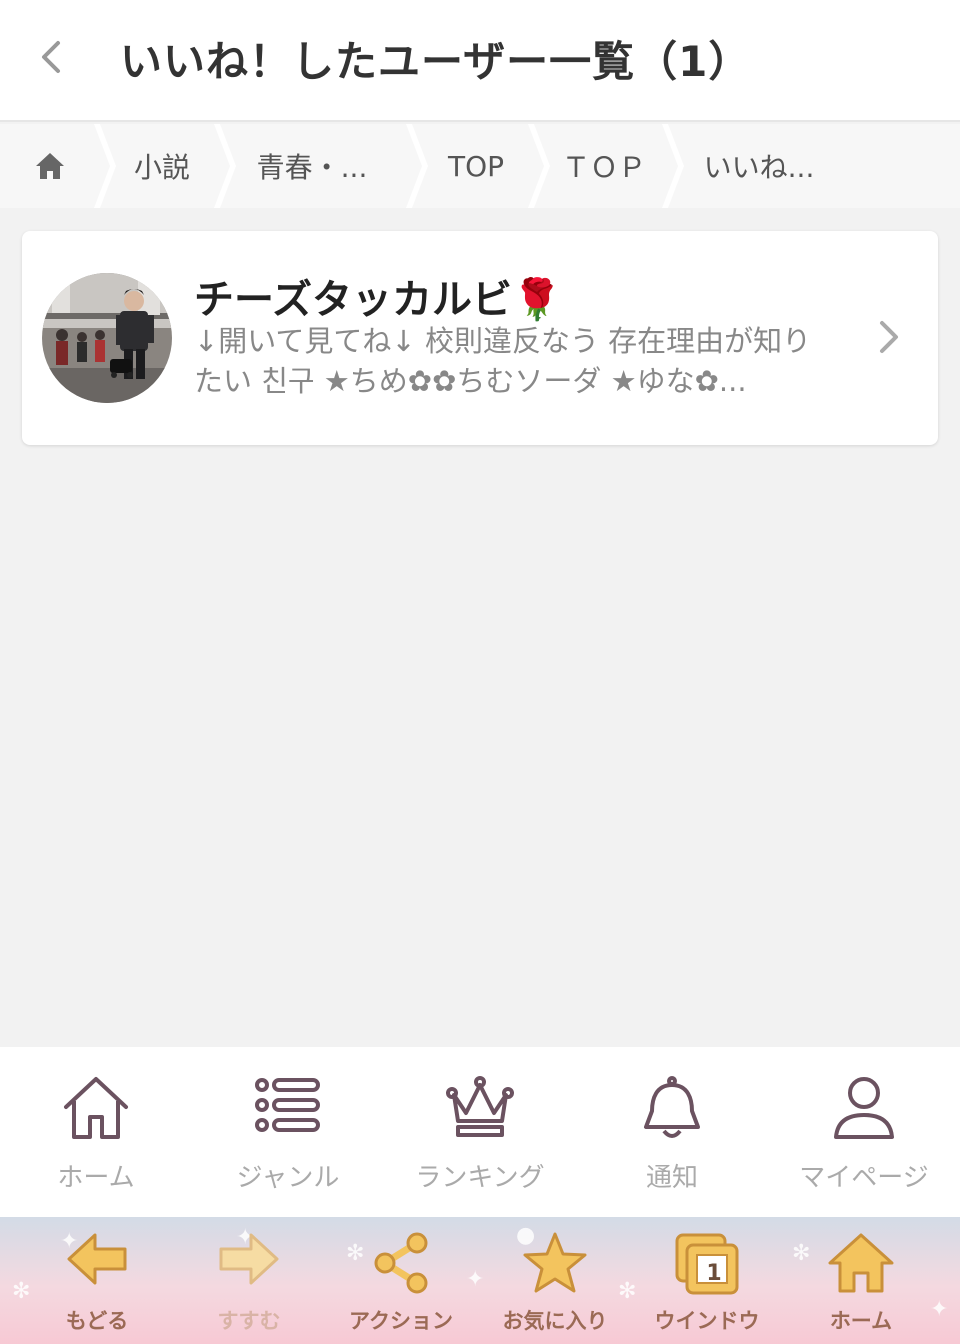 The image size is (960, 1344). Describe the element at coordinates (107, 338) in the screenshot. I see `avatar` at that location.